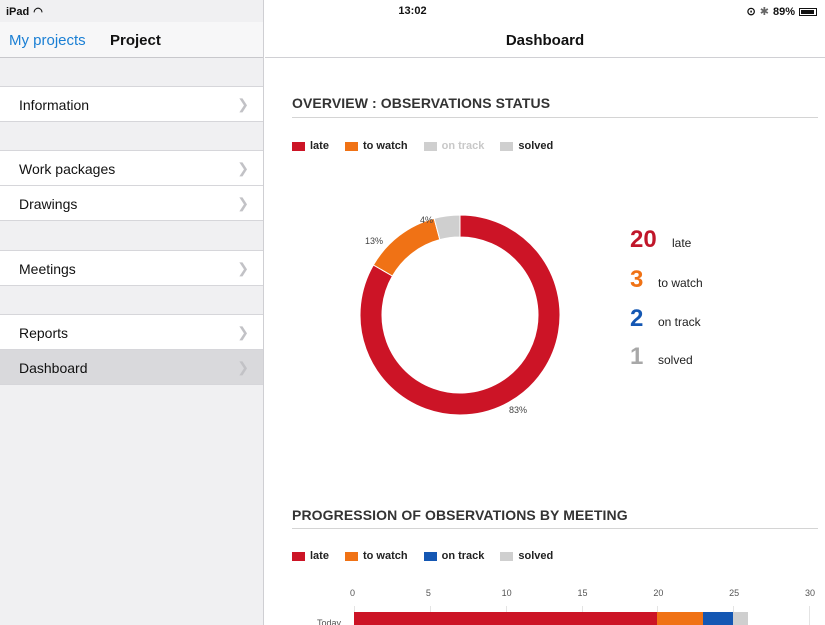 The height and width of the screenshot is (625, 825). I want to click on status-bar: iPad ◠ 13:02 ⊙ ✱ 89%, so click(412, 11).